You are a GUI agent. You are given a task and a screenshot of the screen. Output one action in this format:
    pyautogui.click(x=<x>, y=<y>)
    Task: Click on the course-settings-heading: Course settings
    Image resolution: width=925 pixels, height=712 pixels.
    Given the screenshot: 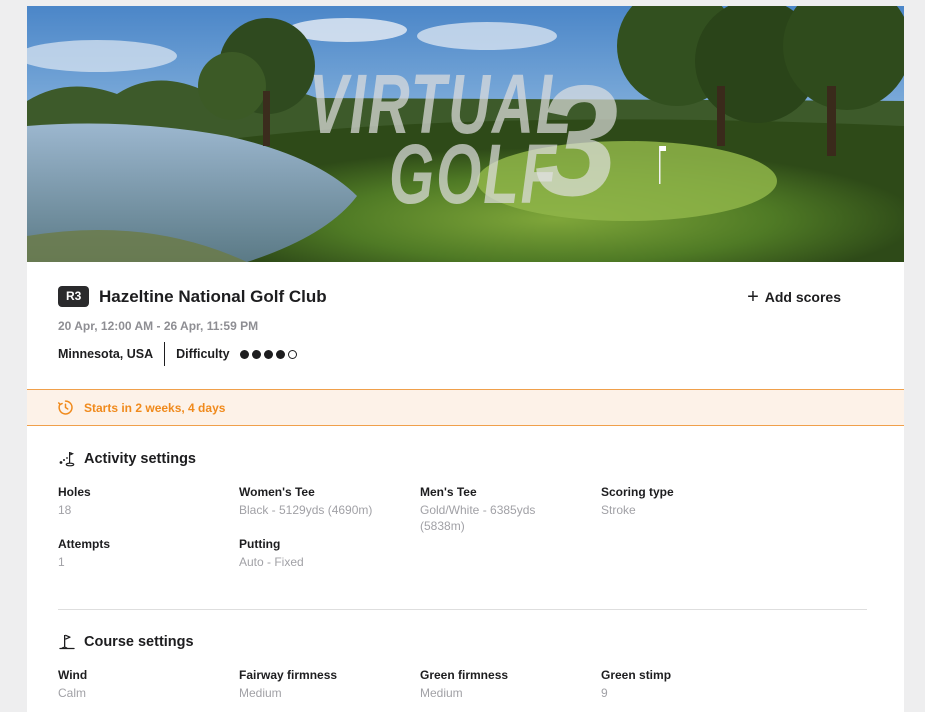 What is the action you would take?
    pyautogui.click(x=473, y=642)
    